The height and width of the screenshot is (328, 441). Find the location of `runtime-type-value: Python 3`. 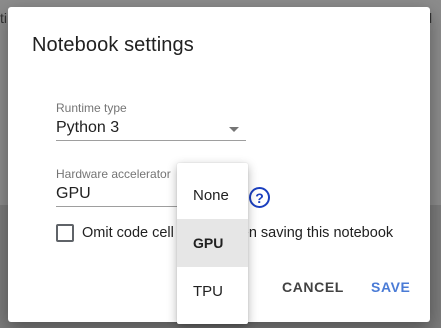

runtime-type-value: Python 3 is located at coordinates (88, 127).